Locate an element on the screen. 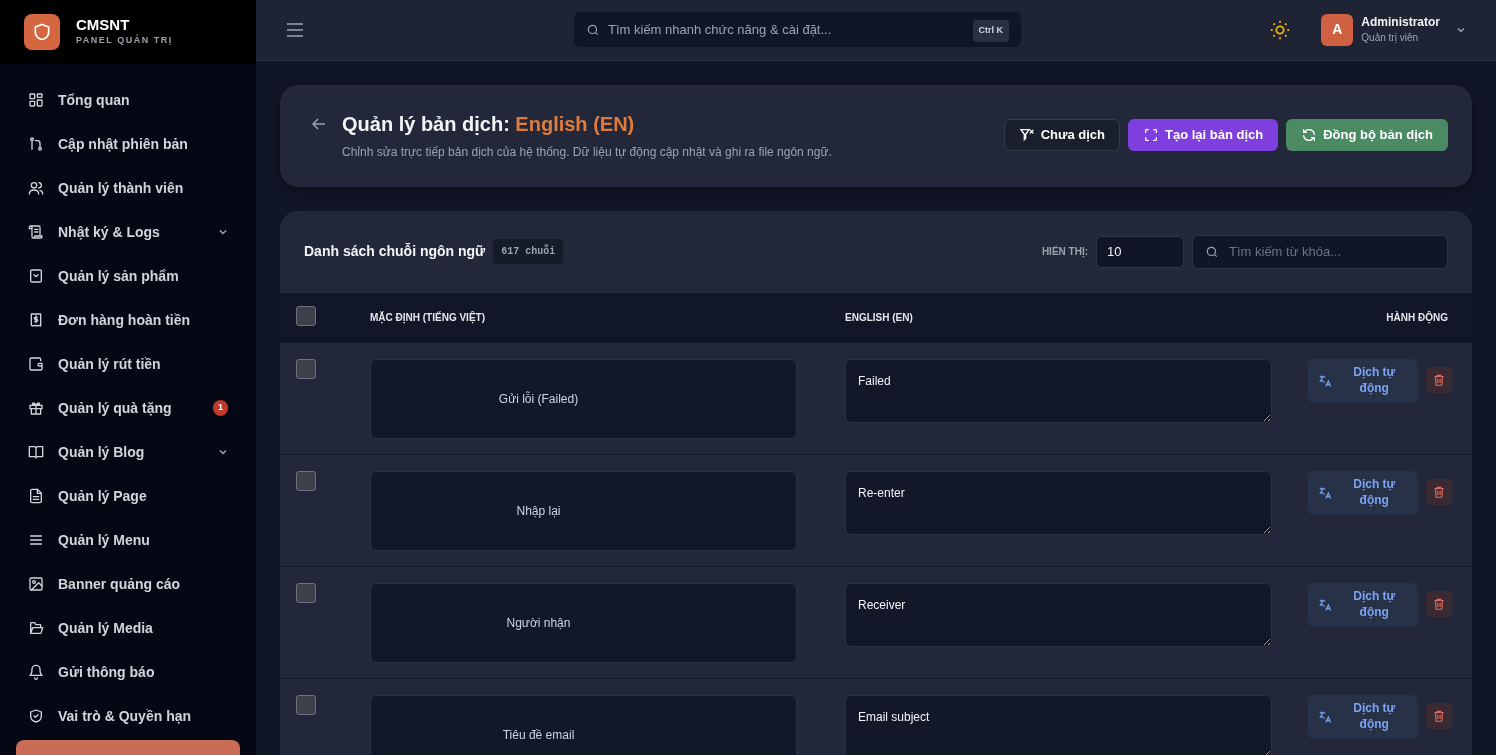  page-subtitle: Chỉnh sửa trực tiếp bản dịch của hệ thống. Dữ liệu tự động cập nhật và ghi ra file ngôn ngữ. is located at coordinates (587, 152).